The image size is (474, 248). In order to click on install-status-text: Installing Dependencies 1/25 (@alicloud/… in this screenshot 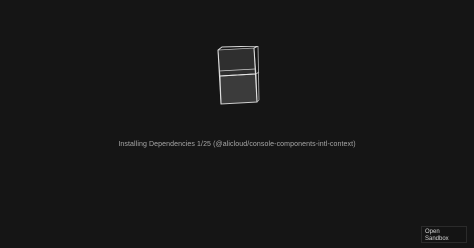, I will do `click(237, 144)`.